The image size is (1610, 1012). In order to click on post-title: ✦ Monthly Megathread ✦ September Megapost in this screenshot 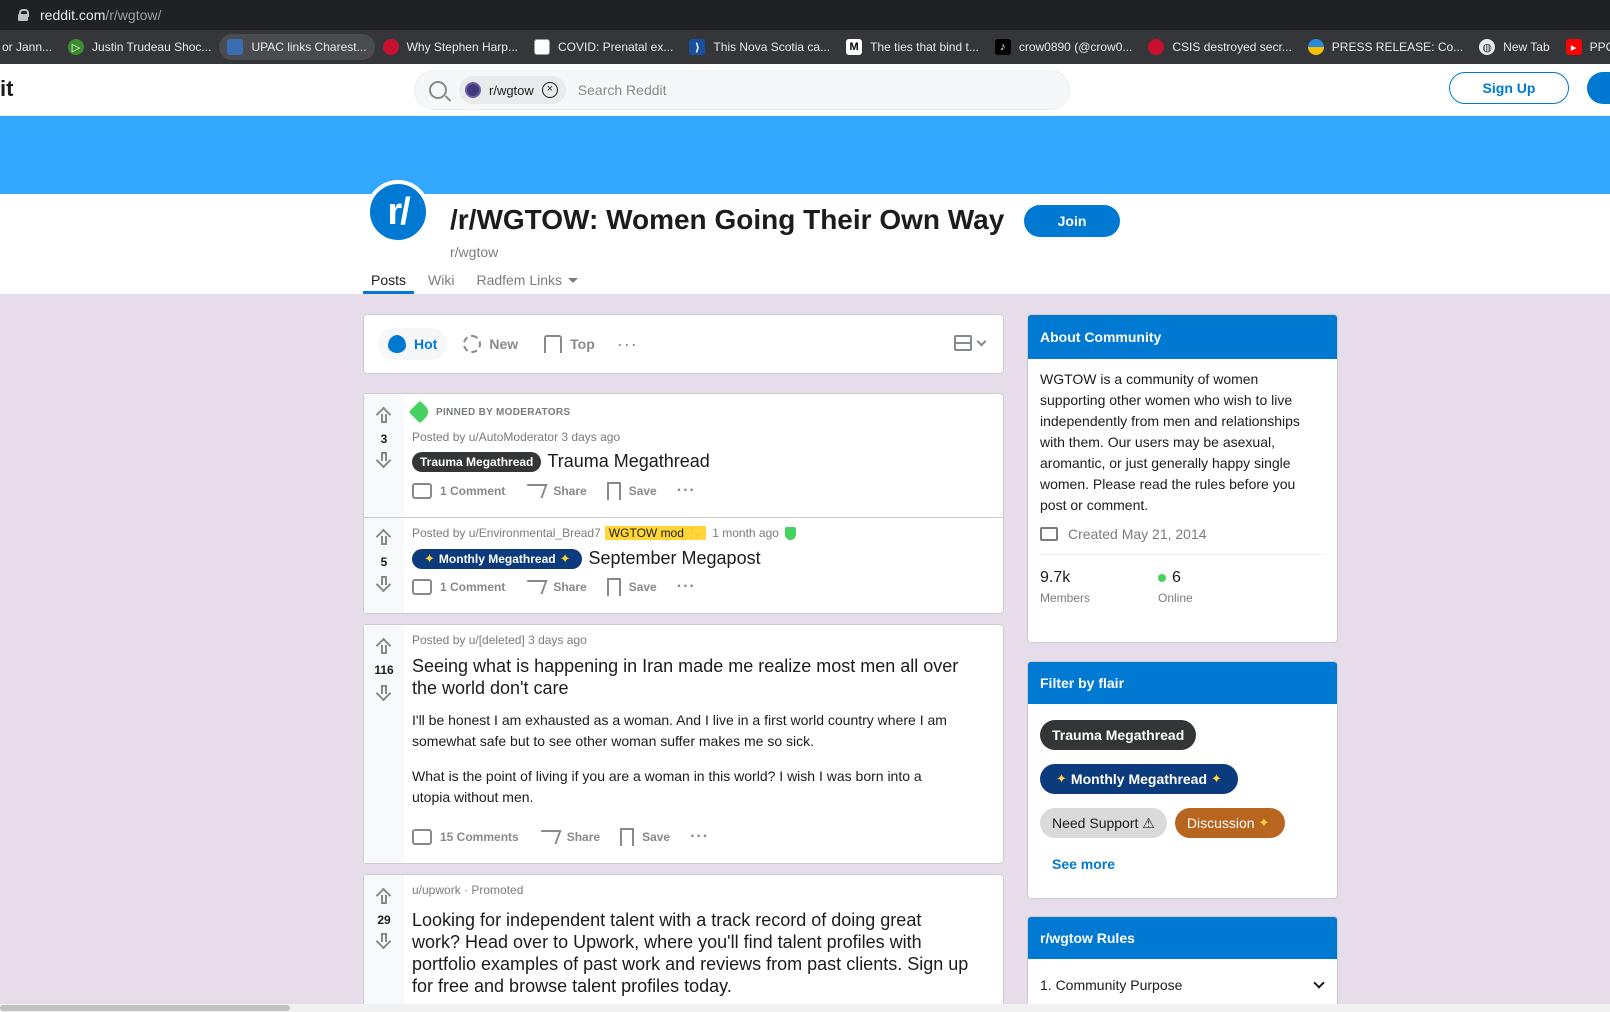, I will do `click(701, 558)`.